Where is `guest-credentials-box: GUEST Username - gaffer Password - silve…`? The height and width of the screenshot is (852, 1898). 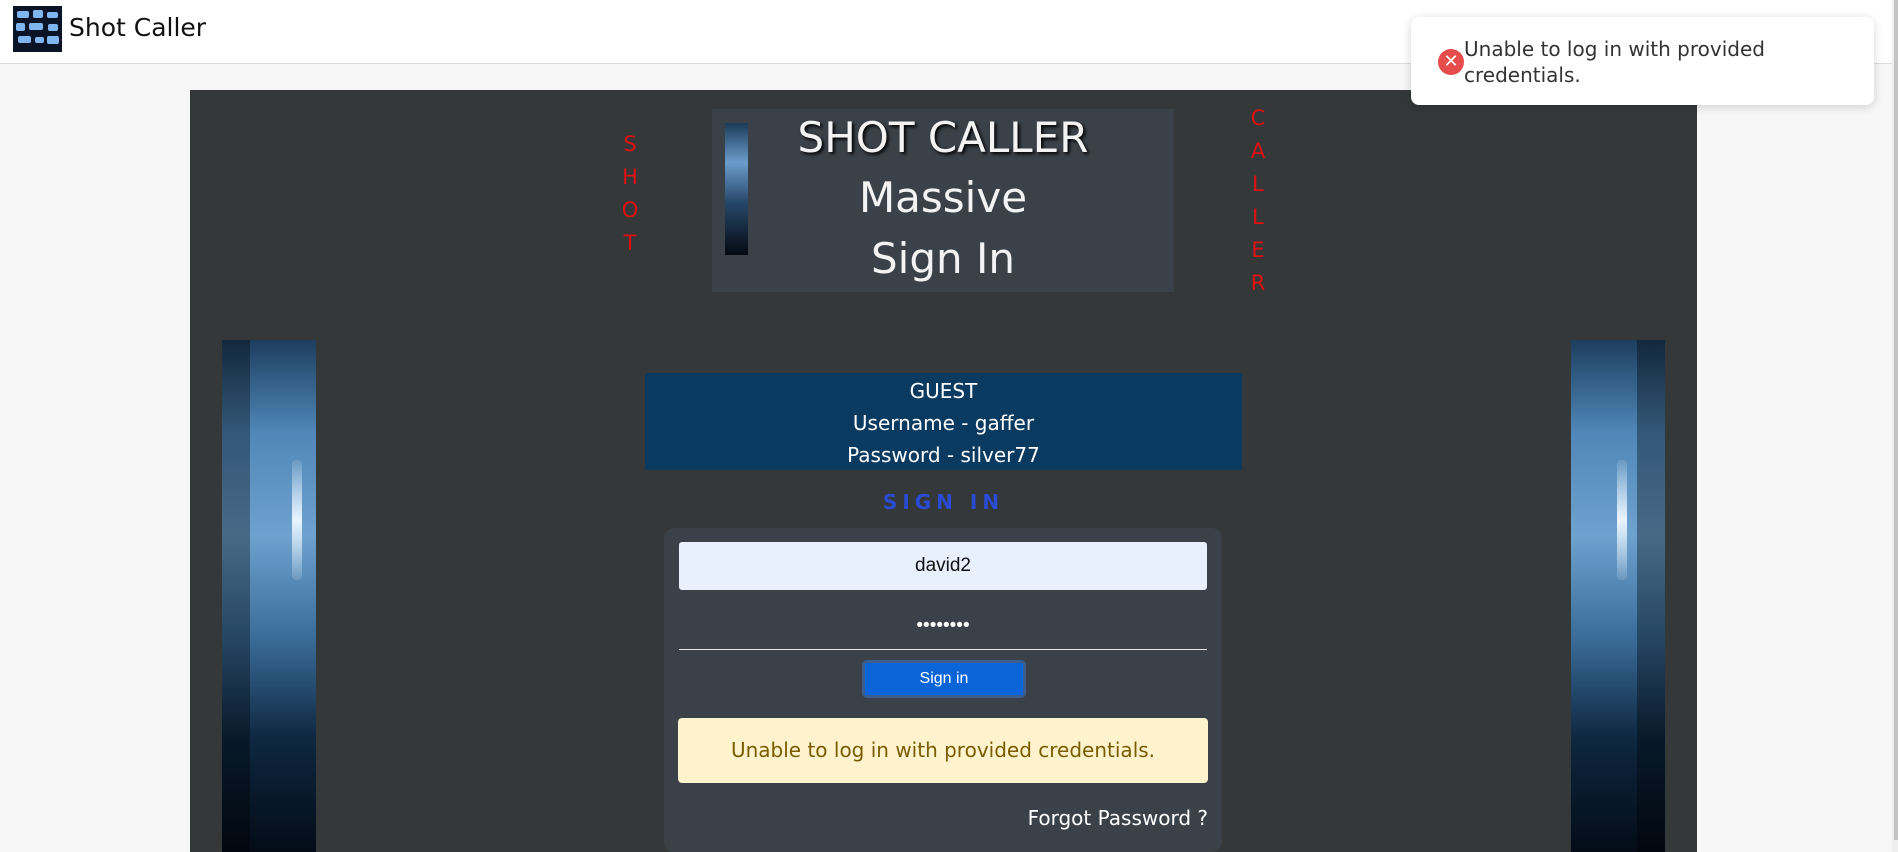 guest-credentials-box: GUEST Username - gaffer Password - silve… is located at coordinates (943, 421).